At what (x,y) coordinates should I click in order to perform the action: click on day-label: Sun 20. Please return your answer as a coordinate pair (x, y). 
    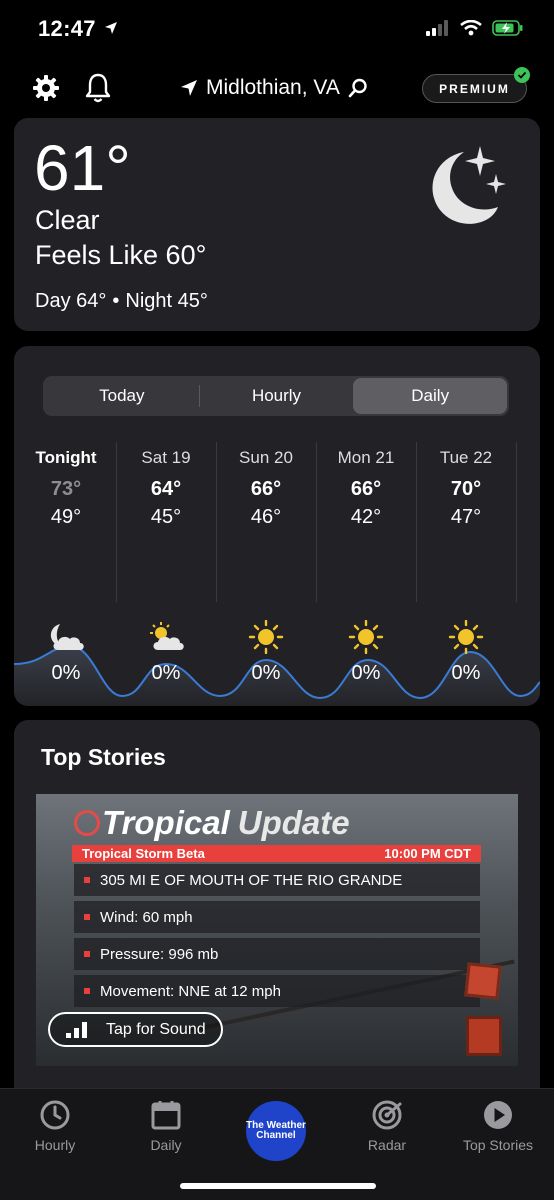
    Looking at the image, I should click on (266, 457).